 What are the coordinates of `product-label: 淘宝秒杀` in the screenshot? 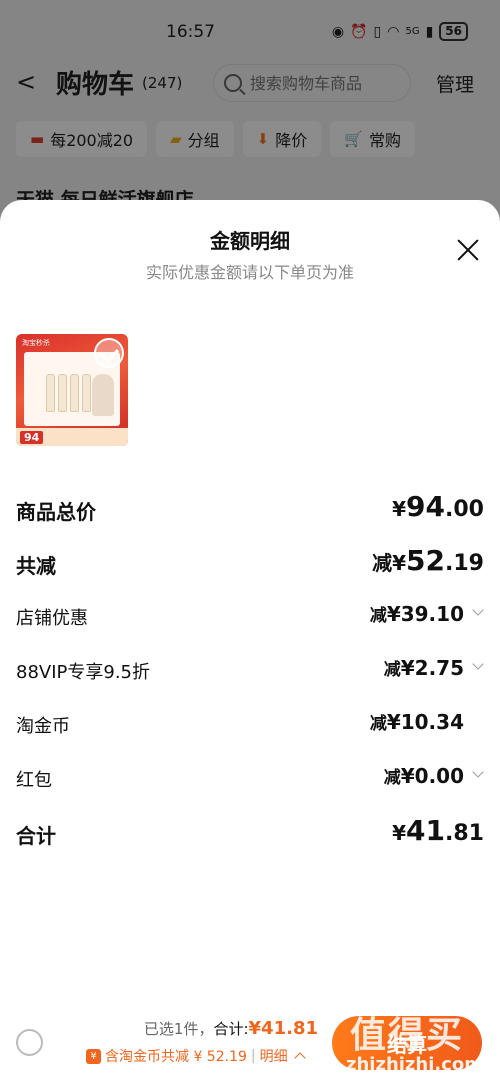 It's located at (36, 343).